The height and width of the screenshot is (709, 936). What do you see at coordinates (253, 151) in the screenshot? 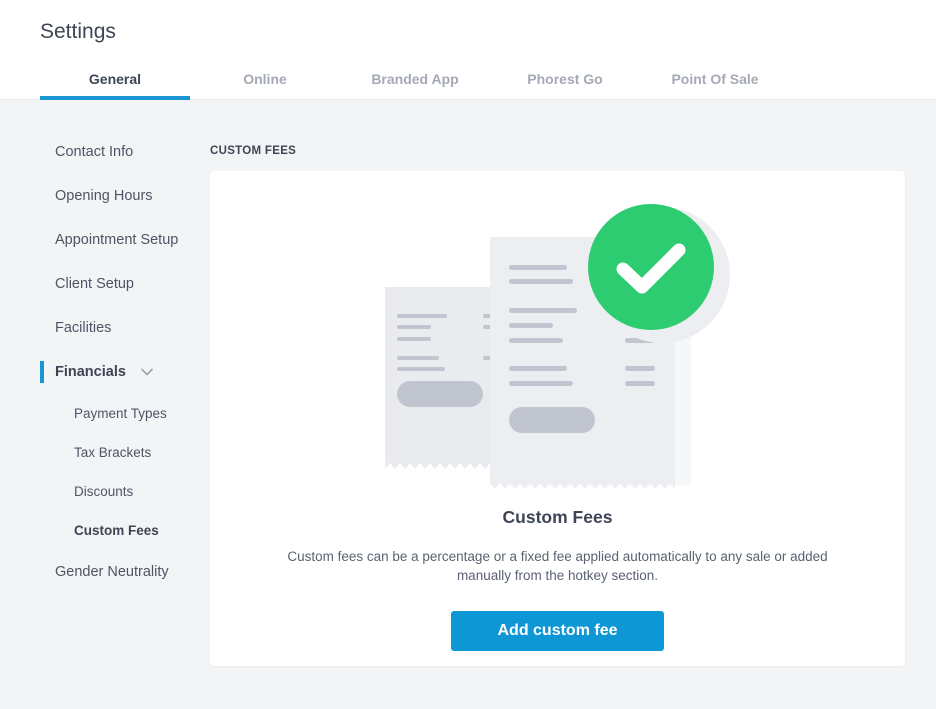
I see `section-heading: CUSTOM FEES` at bounding box center [253, 151].